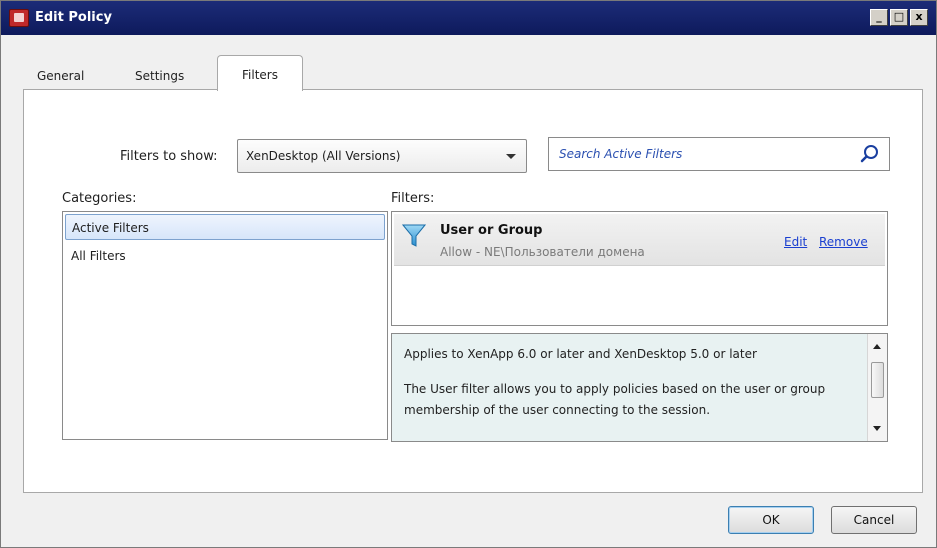 This screenshot has height=548, width=937. I want to click on minimize-button: _, so click(879, 17).